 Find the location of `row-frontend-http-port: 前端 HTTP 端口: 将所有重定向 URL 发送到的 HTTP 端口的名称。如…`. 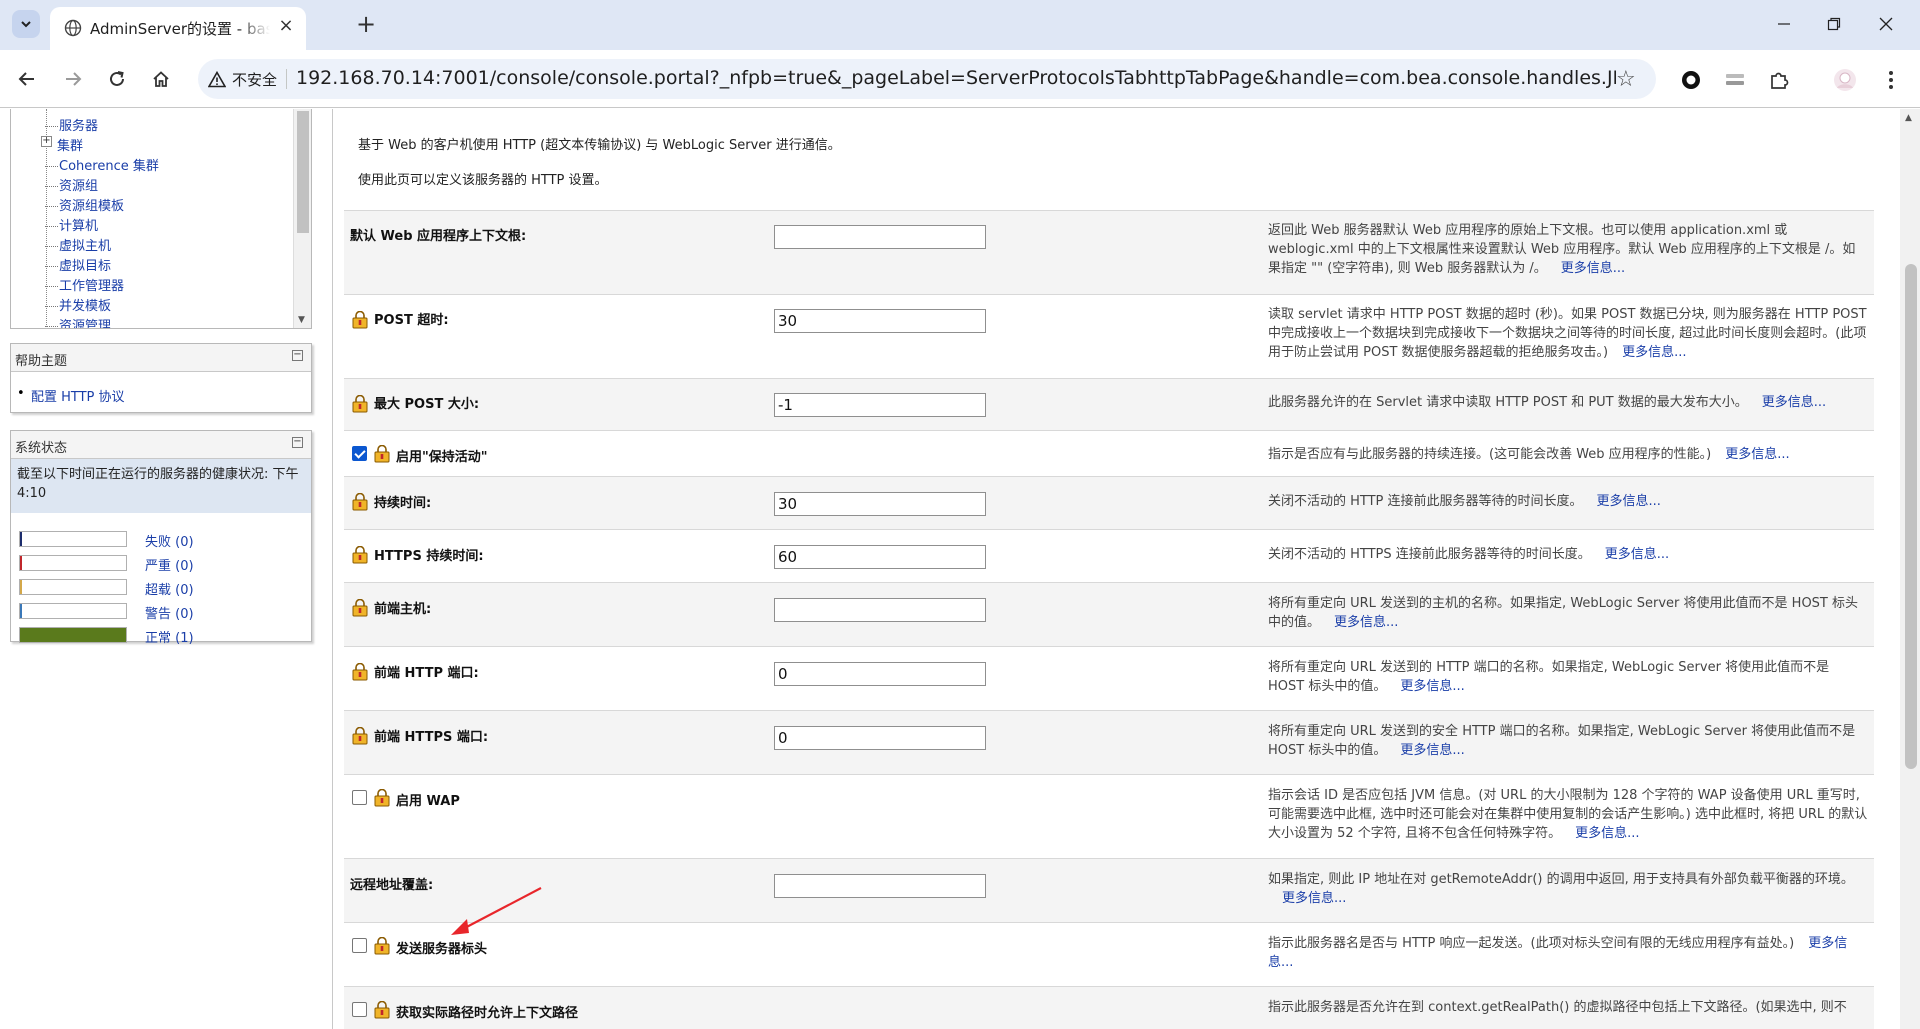

row-frontend-http-port: 前端 HTTP 端口: 将所有重定向 URL 发送到的 HTTP 端口的名称。如… is located at coordinates (1109, 678).